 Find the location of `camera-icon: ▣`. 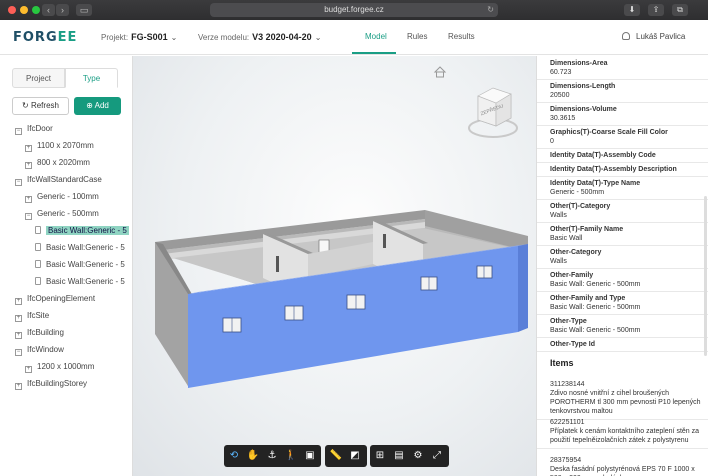

camera-icon: ▣ is located at coordinates (310, 456).